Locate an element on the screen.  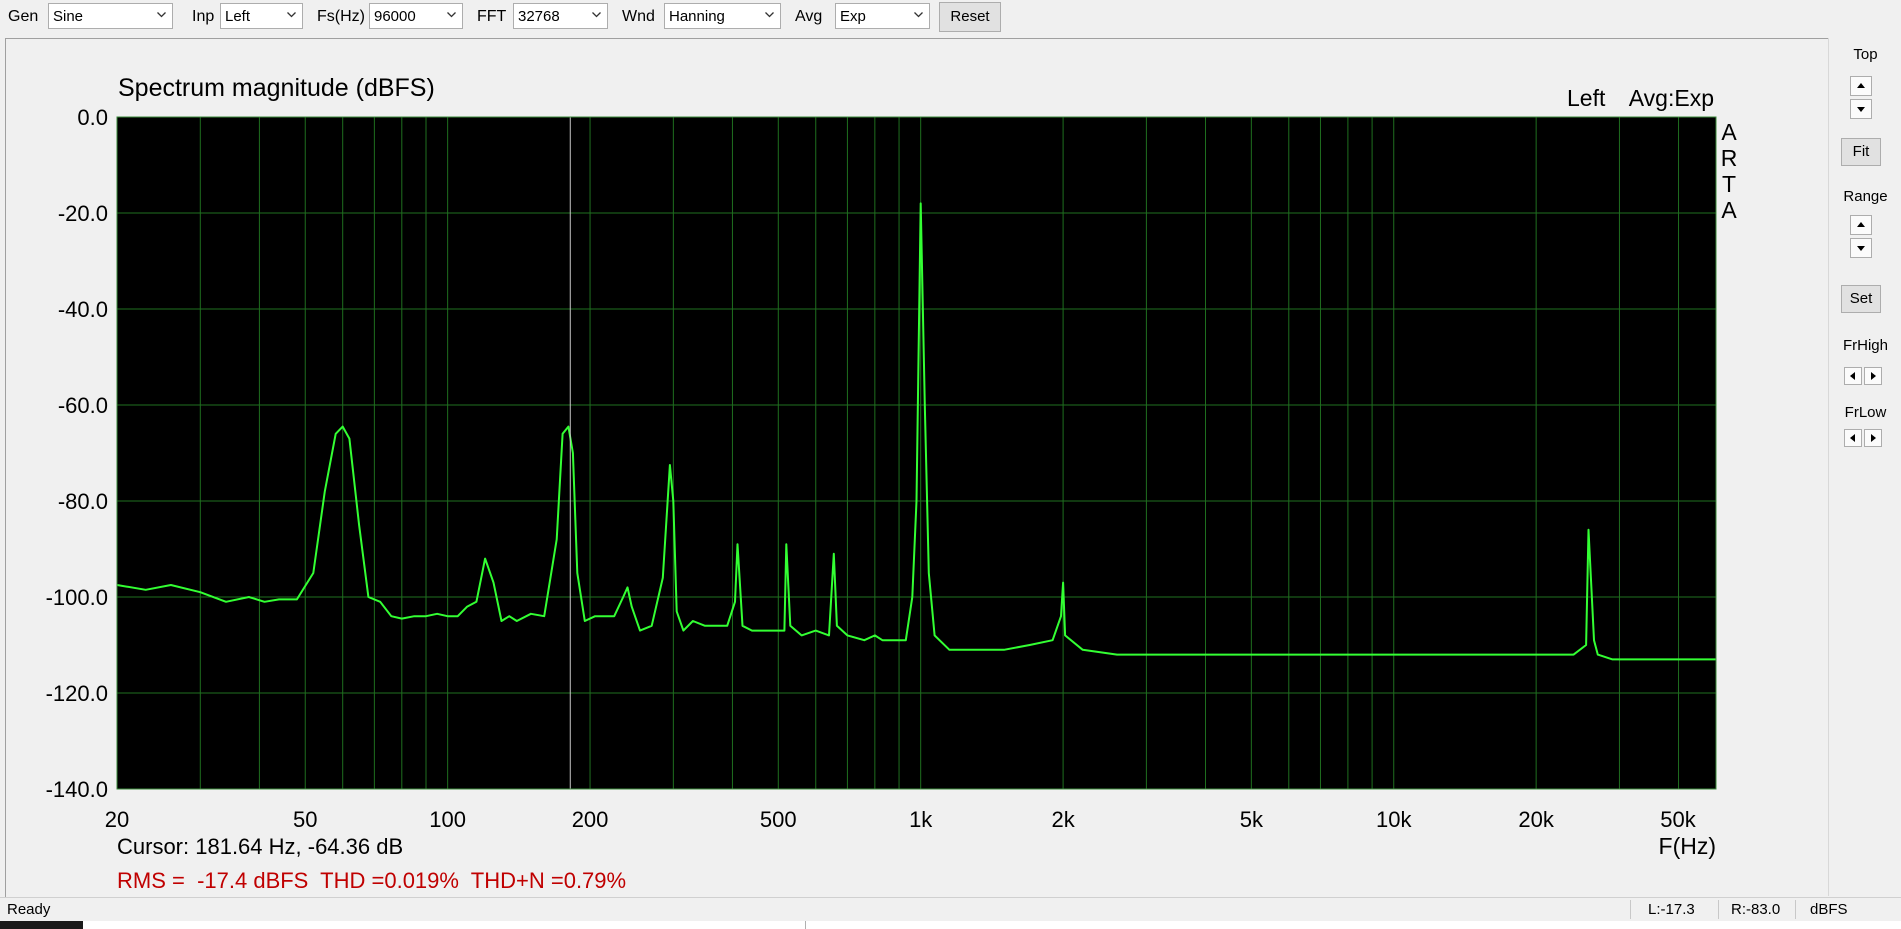
status-left-level: L:-17.3 is located at coordinates (1671, 909).